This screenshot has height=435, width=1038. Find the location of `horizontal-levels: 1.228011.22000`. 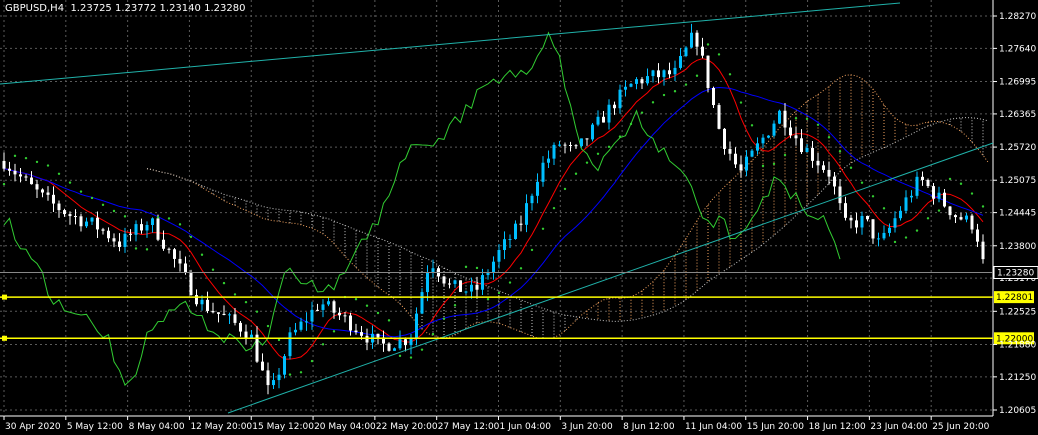

horizontal-levels: 1.228011.22000 is located at coordinates (517, 318).